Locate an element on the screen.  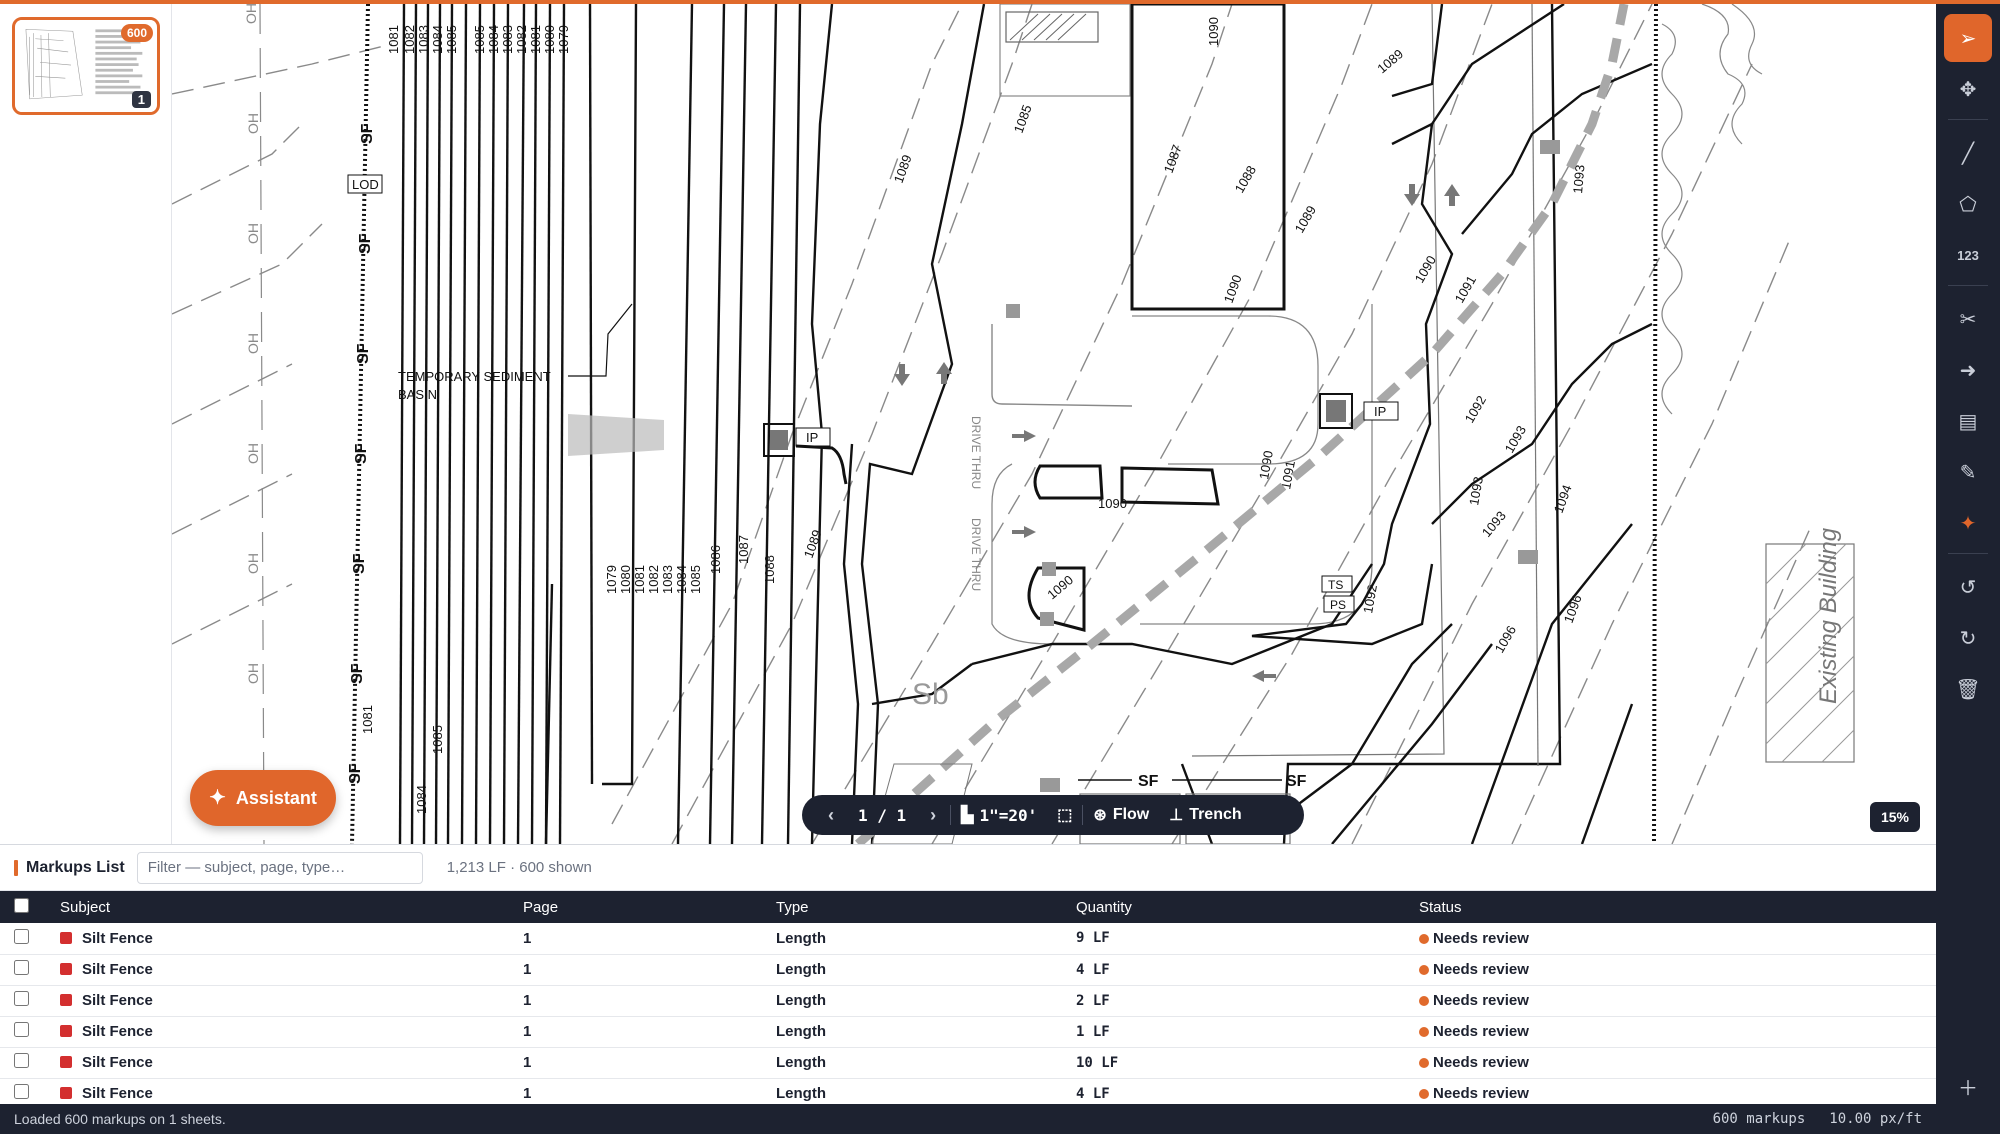
markups-panel-header: Markups List 1,213 LF · 600 shown is located at coordinates (968, 868).